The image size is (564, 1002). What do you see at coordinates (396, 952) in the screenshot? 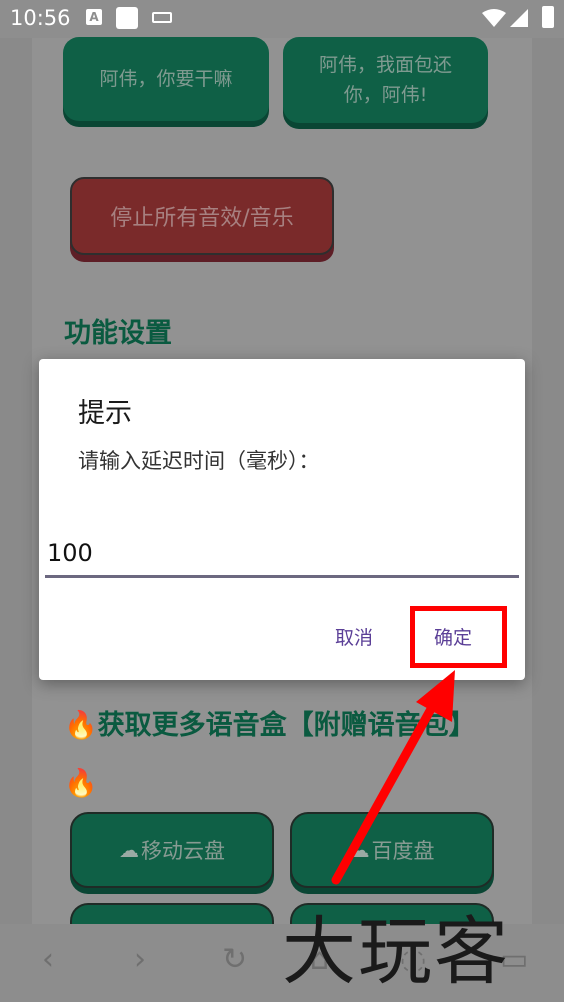
I see `watermark-logo: 大玩客` at bounding box center [396, 952].